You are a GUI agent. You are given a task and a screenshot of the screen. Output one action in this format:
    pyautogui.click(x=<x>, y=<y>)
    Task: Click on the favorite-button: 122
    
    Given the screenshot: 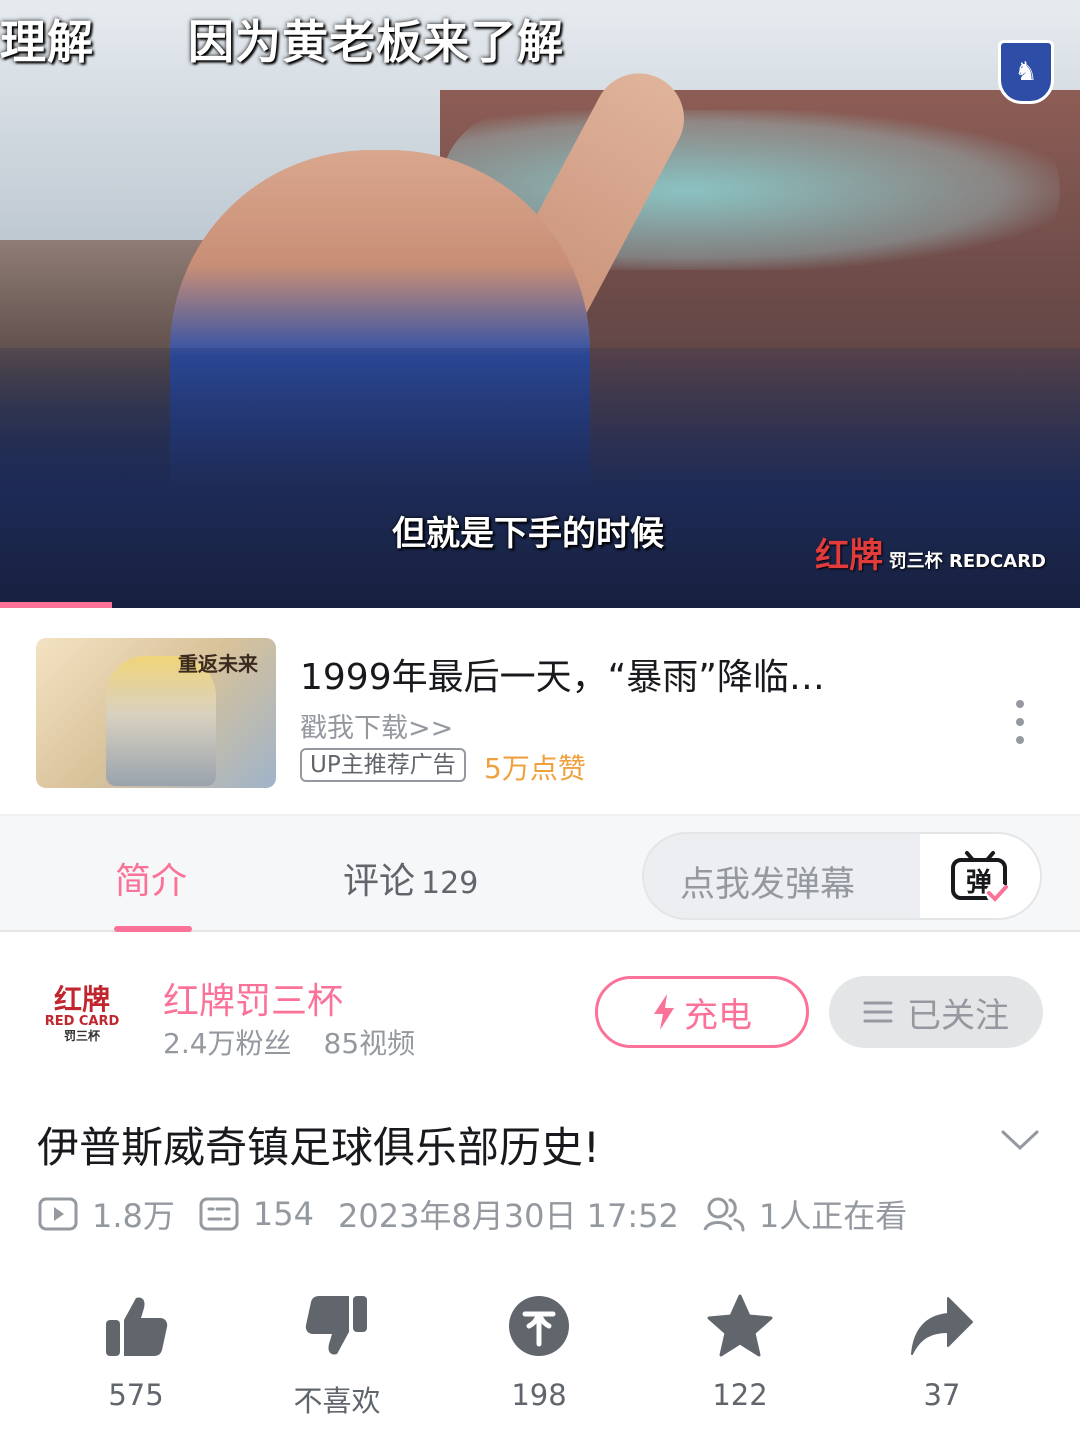 What is the action you would take?
    pyautogui.click(x=740, y=1350)
    